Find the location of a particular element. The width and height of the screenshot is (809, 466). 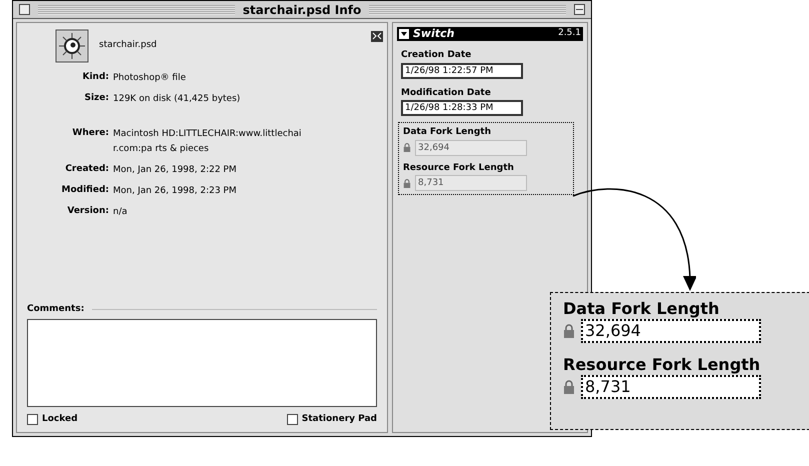

info-label: Size: is located at coordinates (96, 98).